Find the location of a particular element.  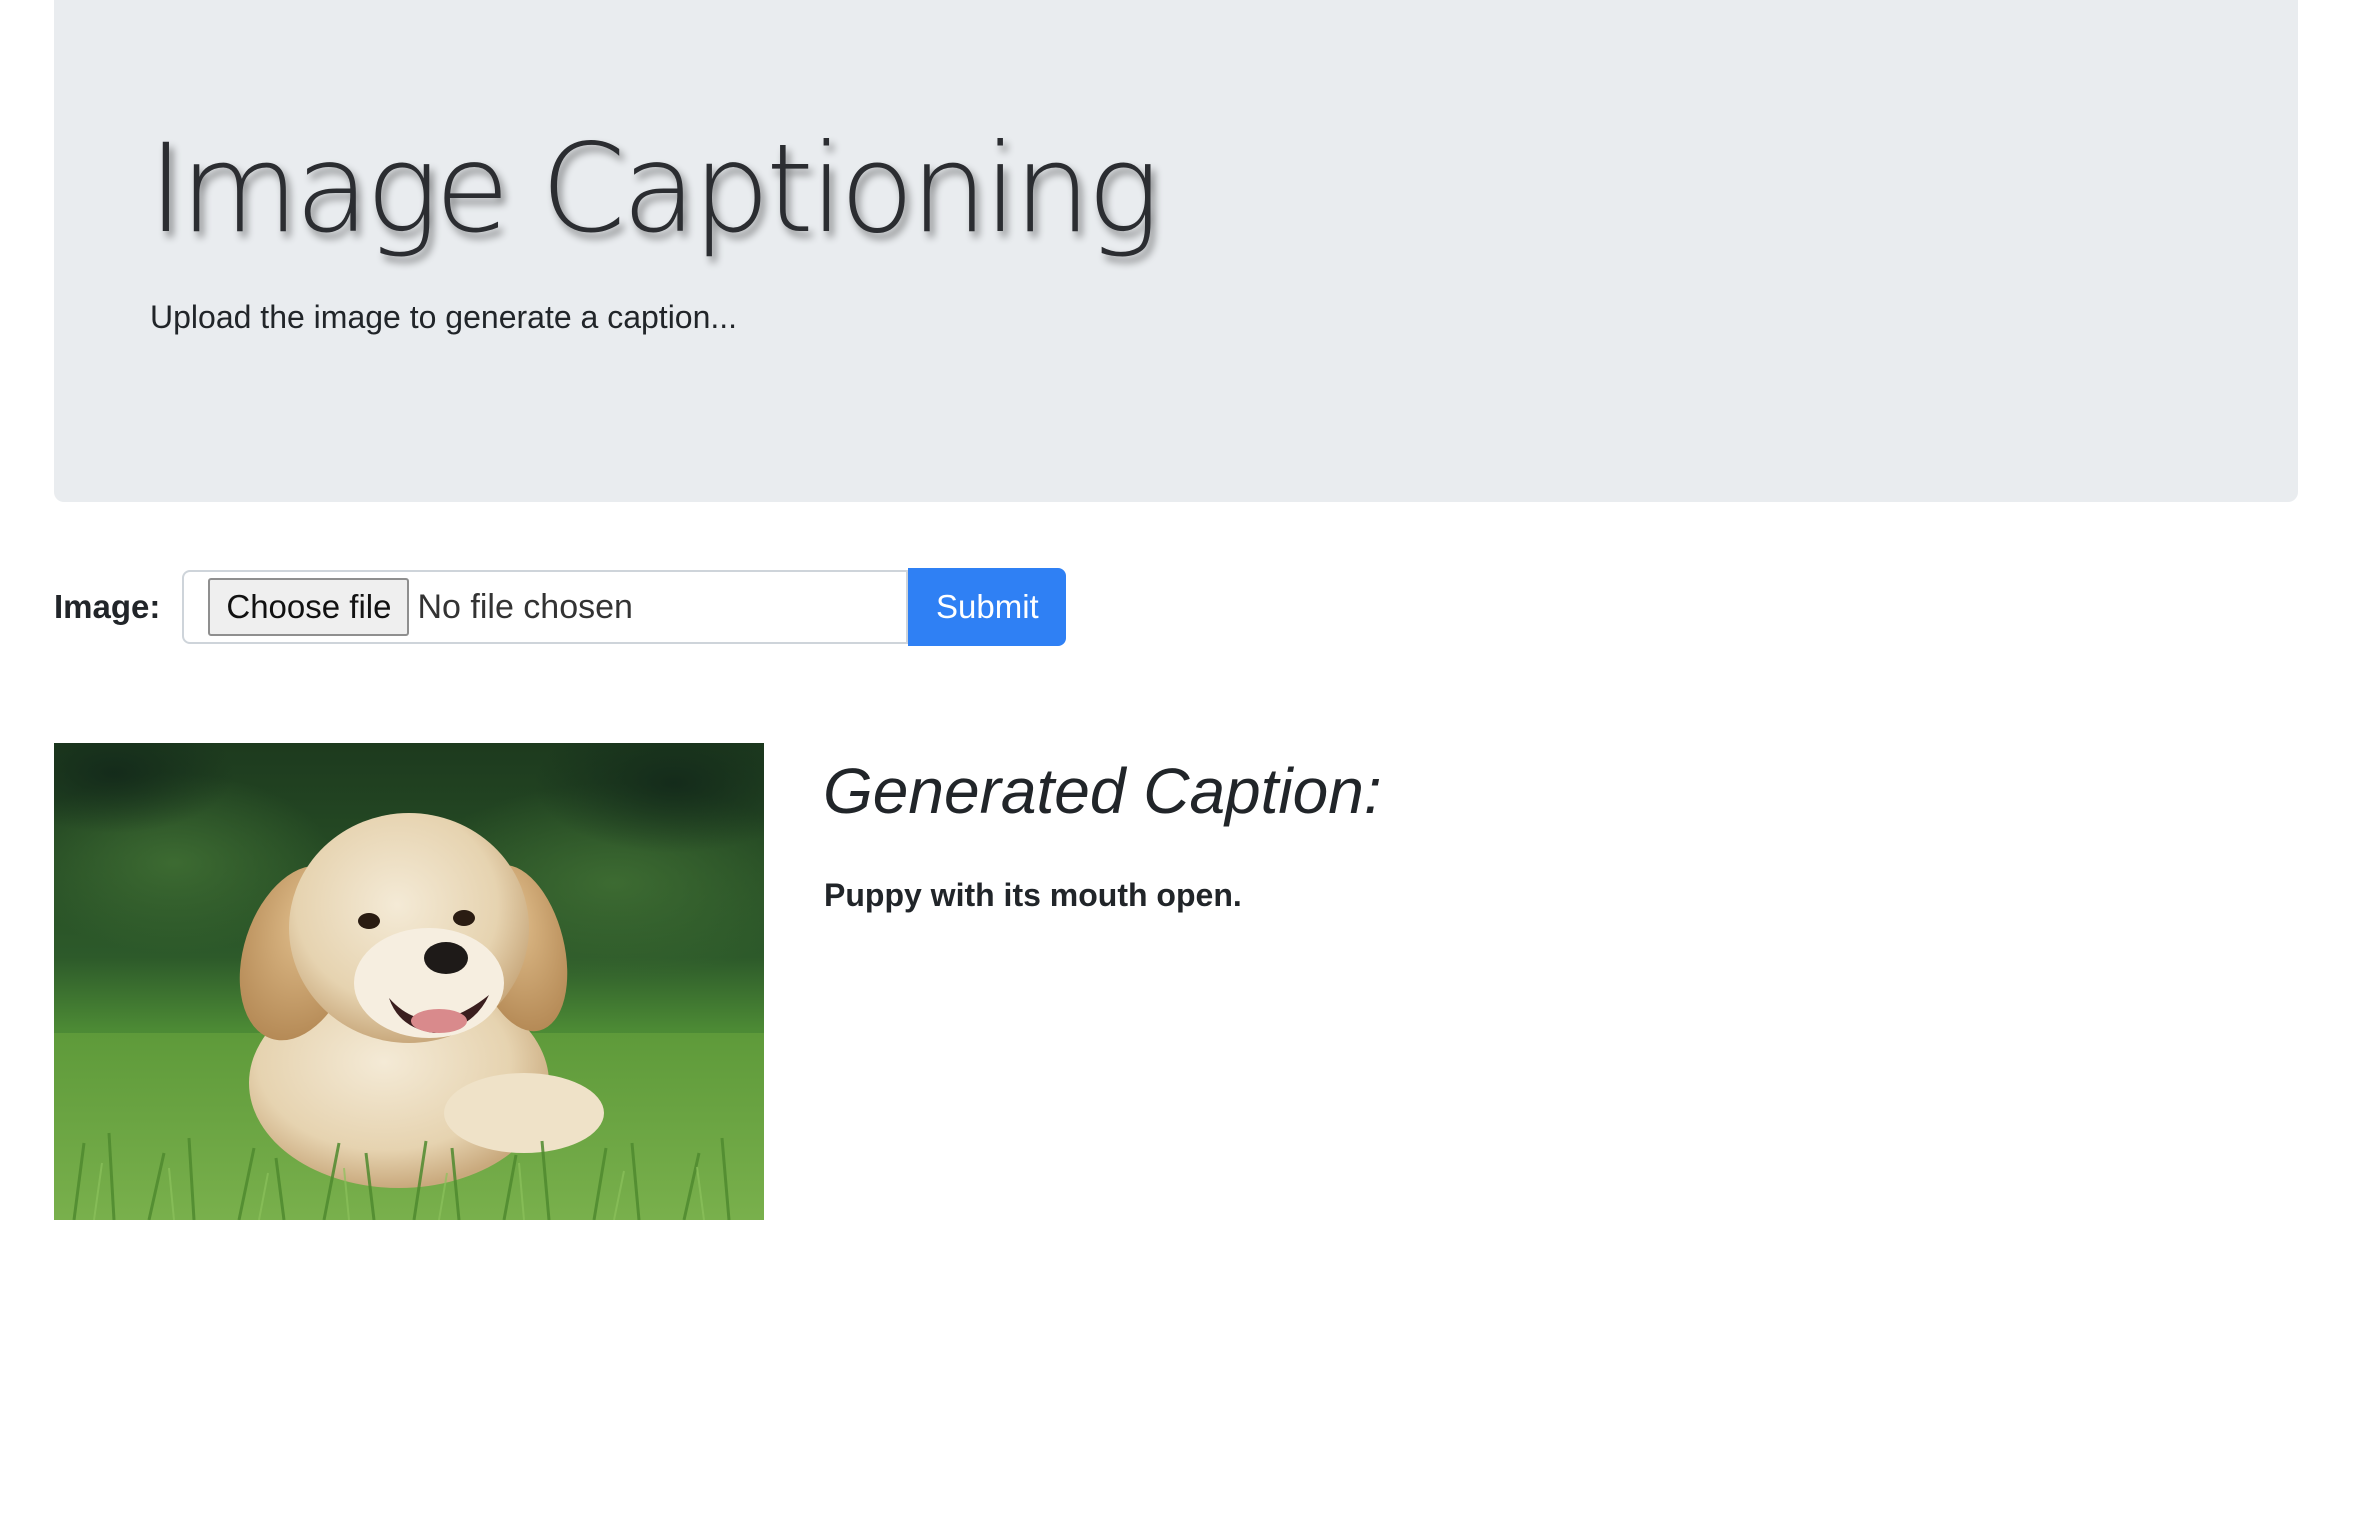

choose-file-button: Choose file is located at coordinates (309, 607).